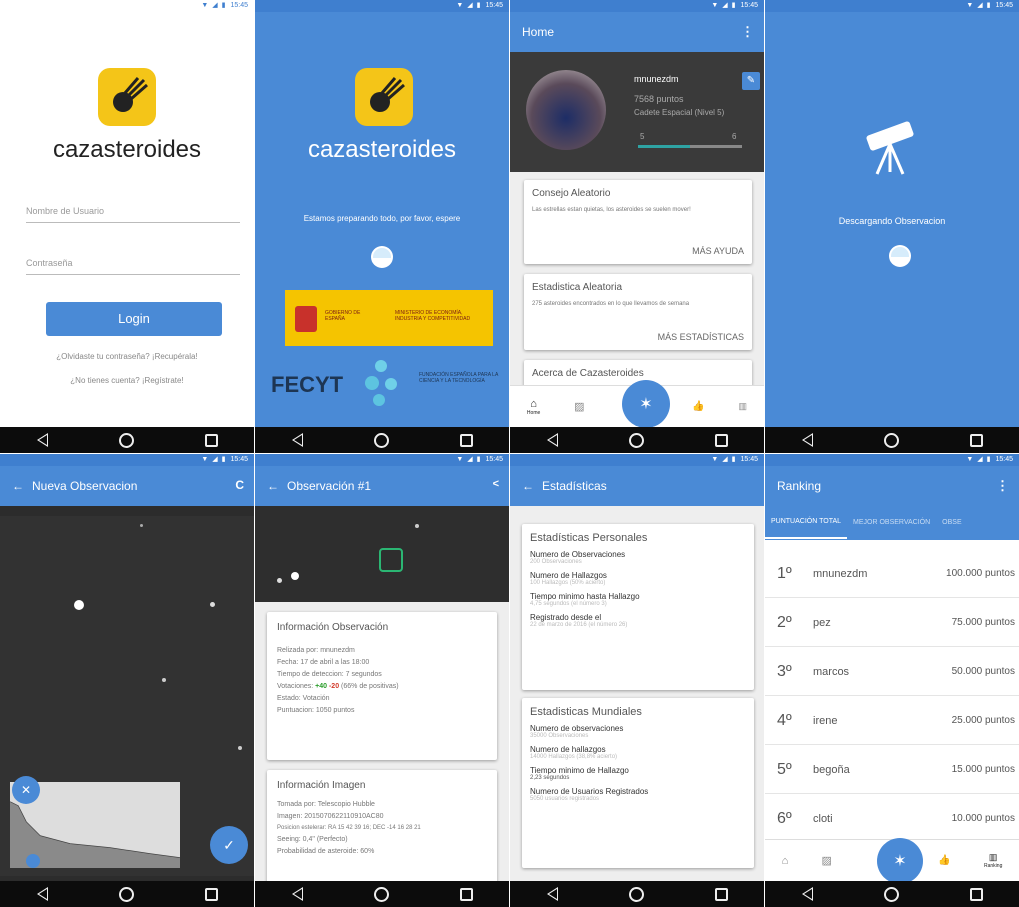 The image size is (1019, 907). What do you see at coordinates (806, 523) in the screenshot?
I see `tab-total-score: PUNTUACIÓN TOTAL` at bounding box center [806, 523].